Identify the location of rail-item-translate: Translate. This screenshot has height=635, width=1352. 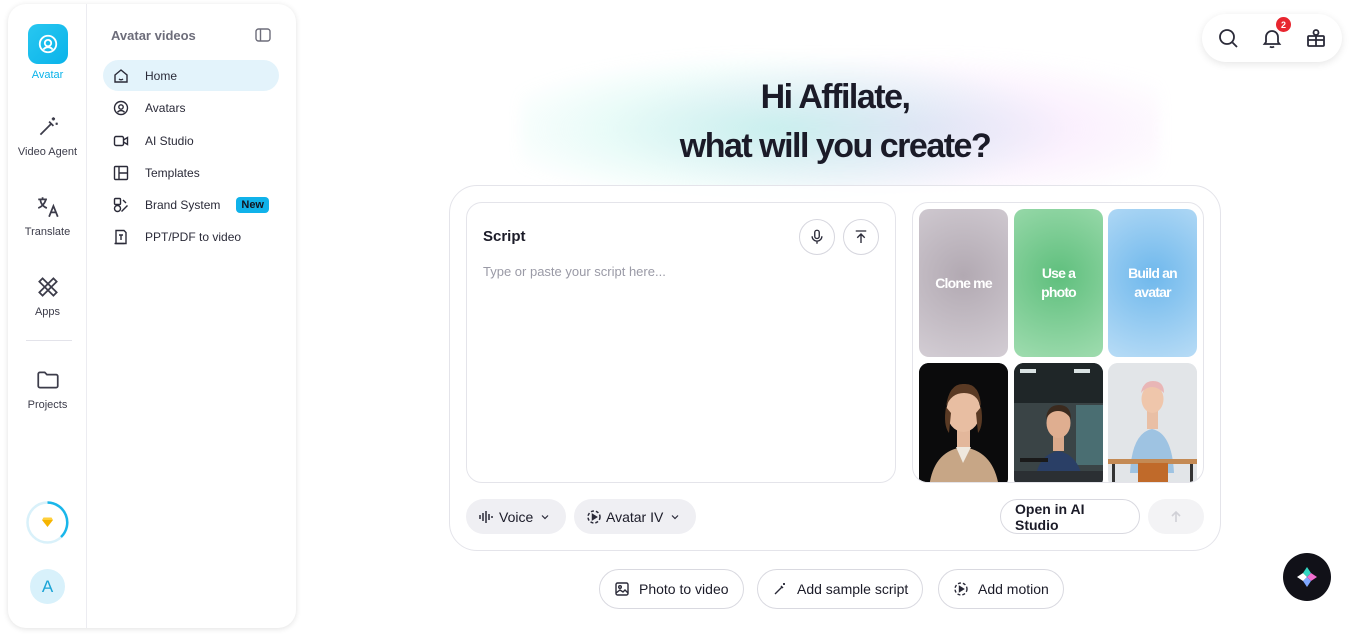
(47, 216).